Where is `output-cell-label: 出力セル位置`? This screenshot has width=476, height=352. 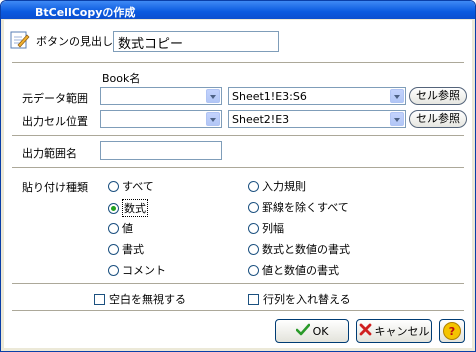
output-cell-label: 出力セル位置 is located at coordinates (55, 121).